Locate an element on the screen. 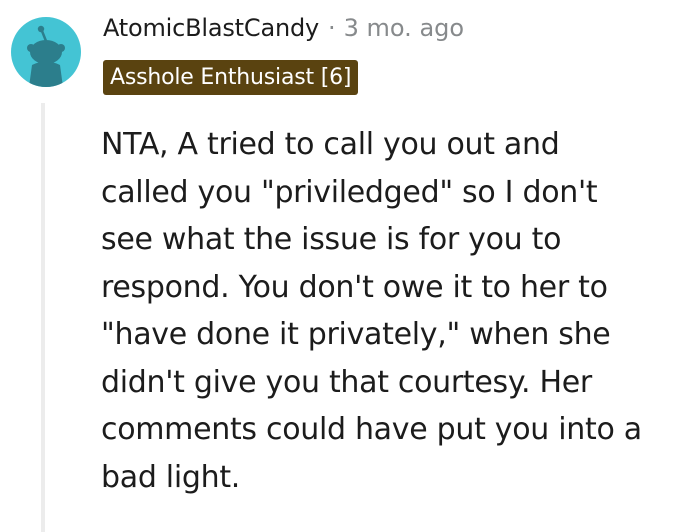 The width and height of the screenshot is (700, 532). comment-body-line: comments could have put you into a is located at coordinates (371, 429).